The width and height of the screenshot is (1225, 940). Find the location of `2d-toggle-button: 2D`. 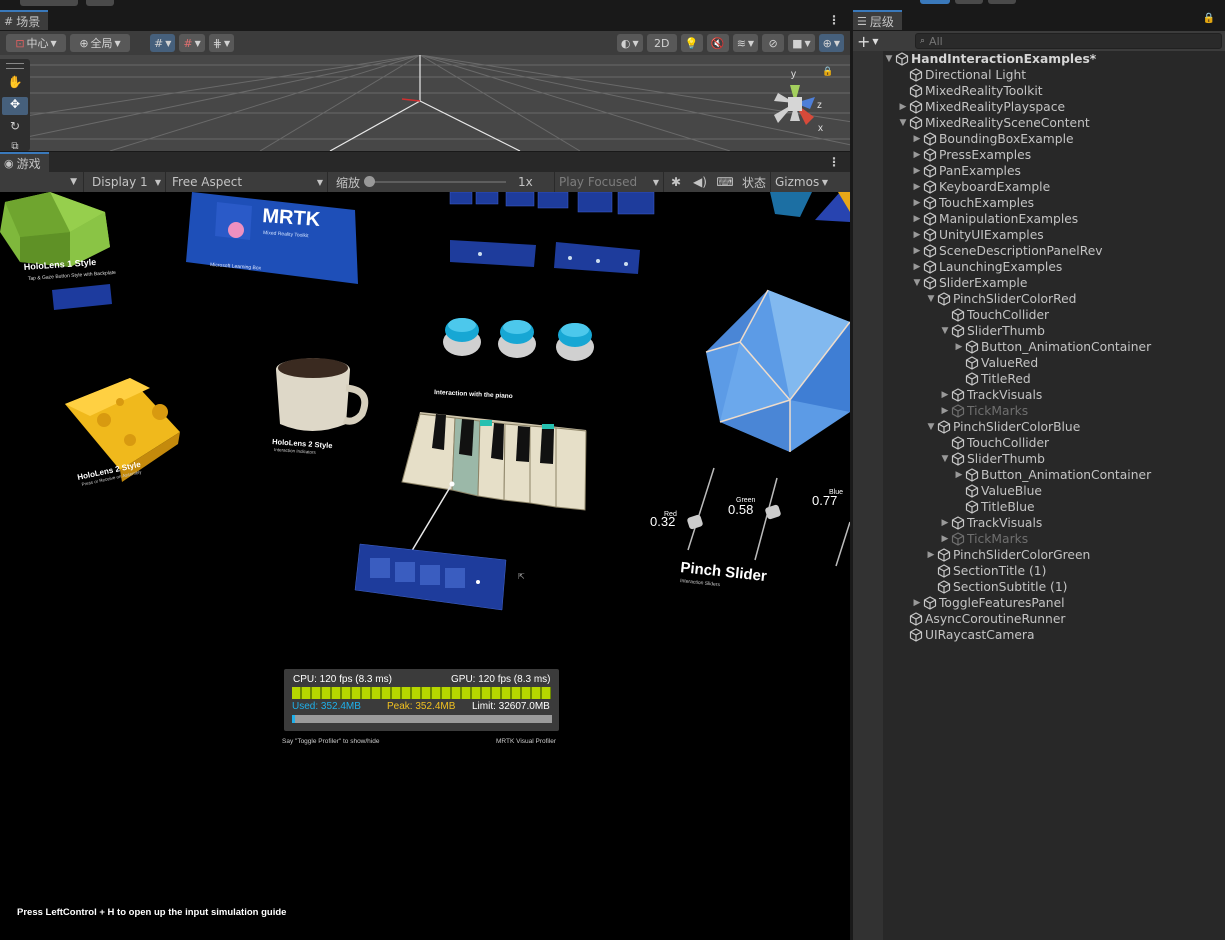

2d-toggle-button: 2D is located at coordinates (661, 43).